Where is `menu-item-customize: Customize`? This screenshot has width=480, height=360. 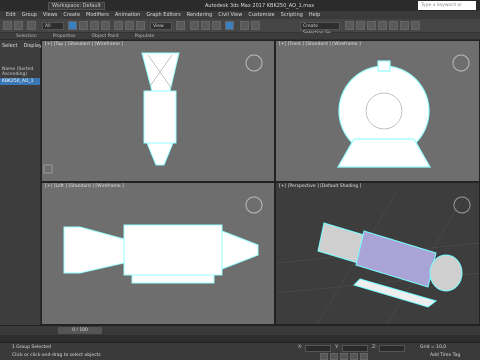
menu-item-customize: Customize is located at coordinates (261, 15).